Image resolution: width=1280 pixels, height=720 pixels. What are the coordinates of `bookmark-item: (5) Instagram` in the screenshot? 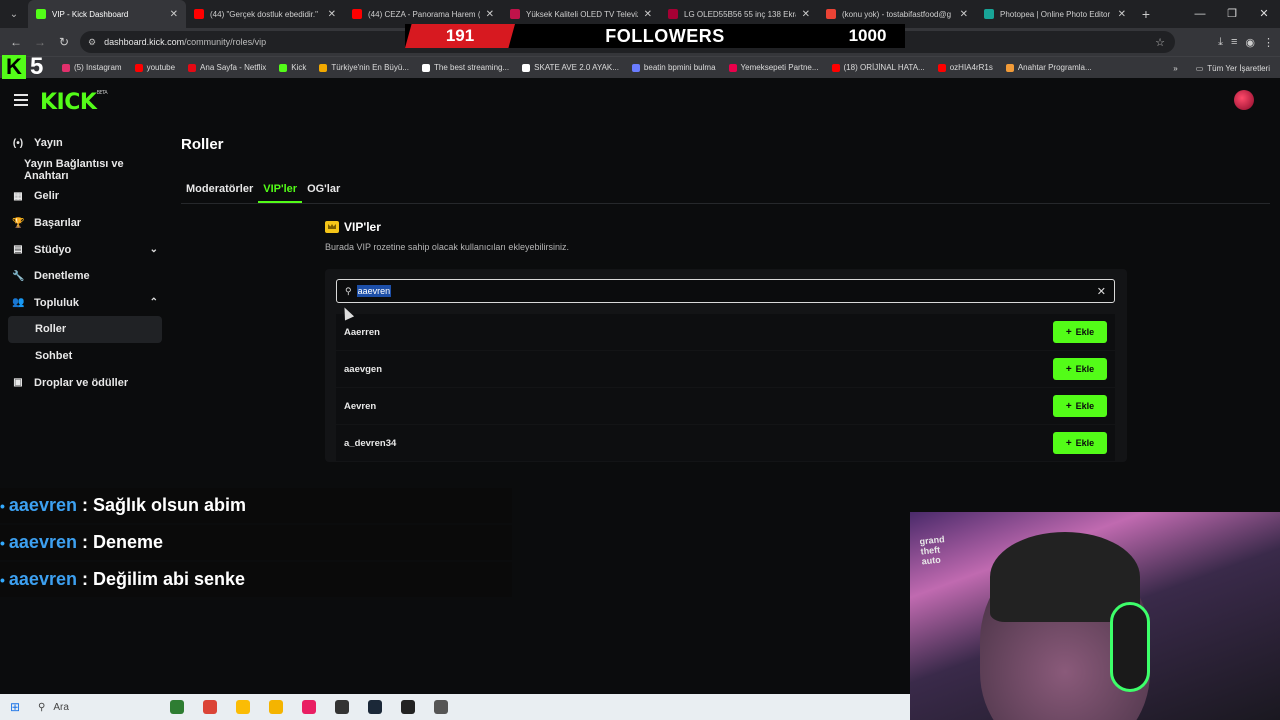 It's located at (92, 67).